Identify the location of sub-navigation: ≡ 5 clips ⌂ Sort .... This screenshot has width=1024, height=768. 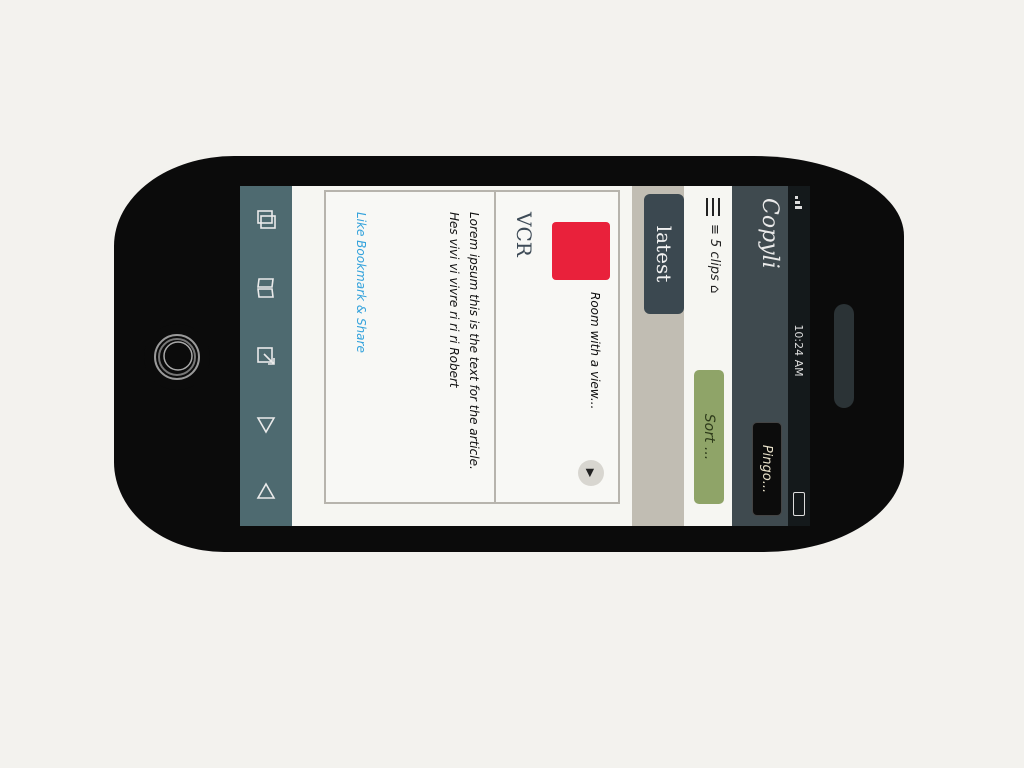
(708, 356).